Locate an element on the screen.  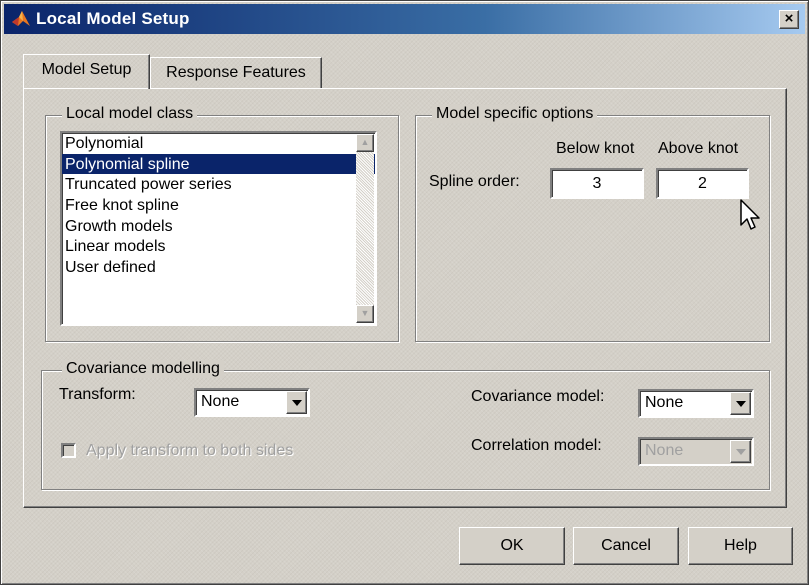
covariance-model-label: Covariance model: is located at coordinates (538, 396).